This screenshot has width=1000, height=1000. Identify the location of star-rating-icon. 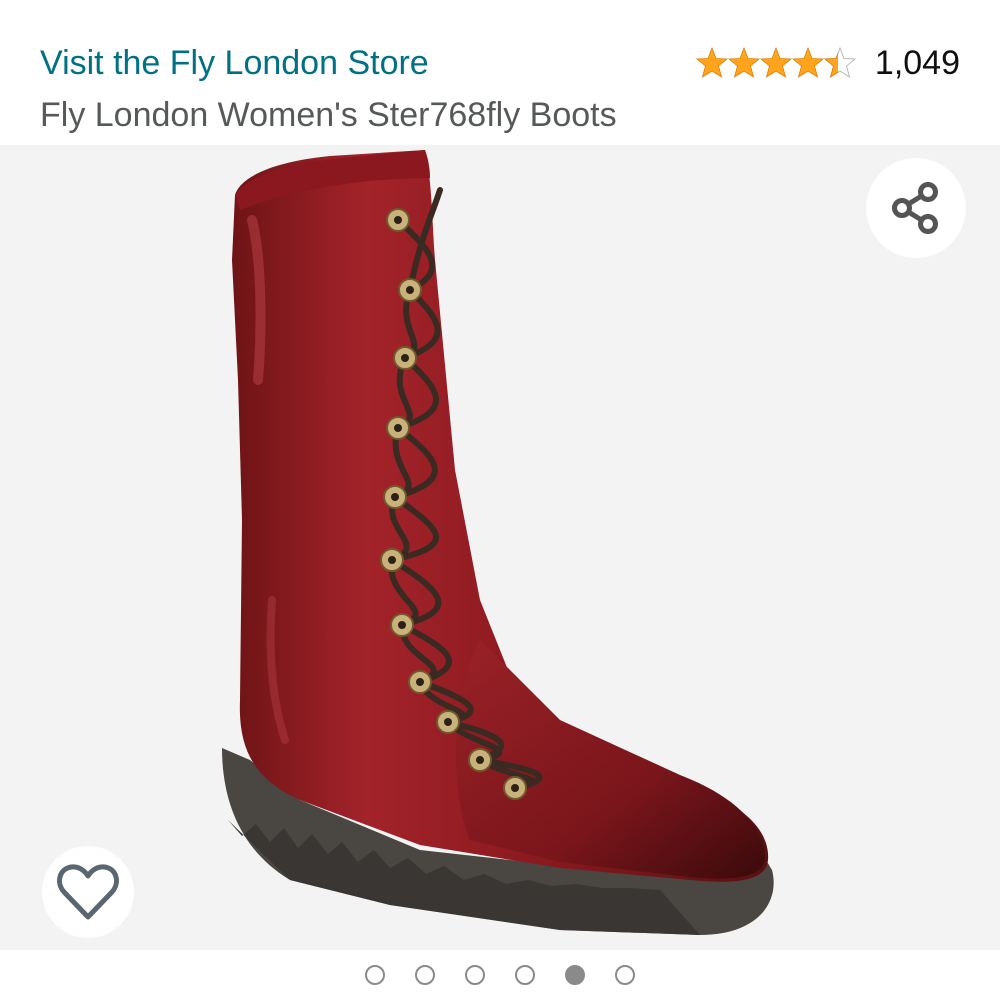
(778, 64).